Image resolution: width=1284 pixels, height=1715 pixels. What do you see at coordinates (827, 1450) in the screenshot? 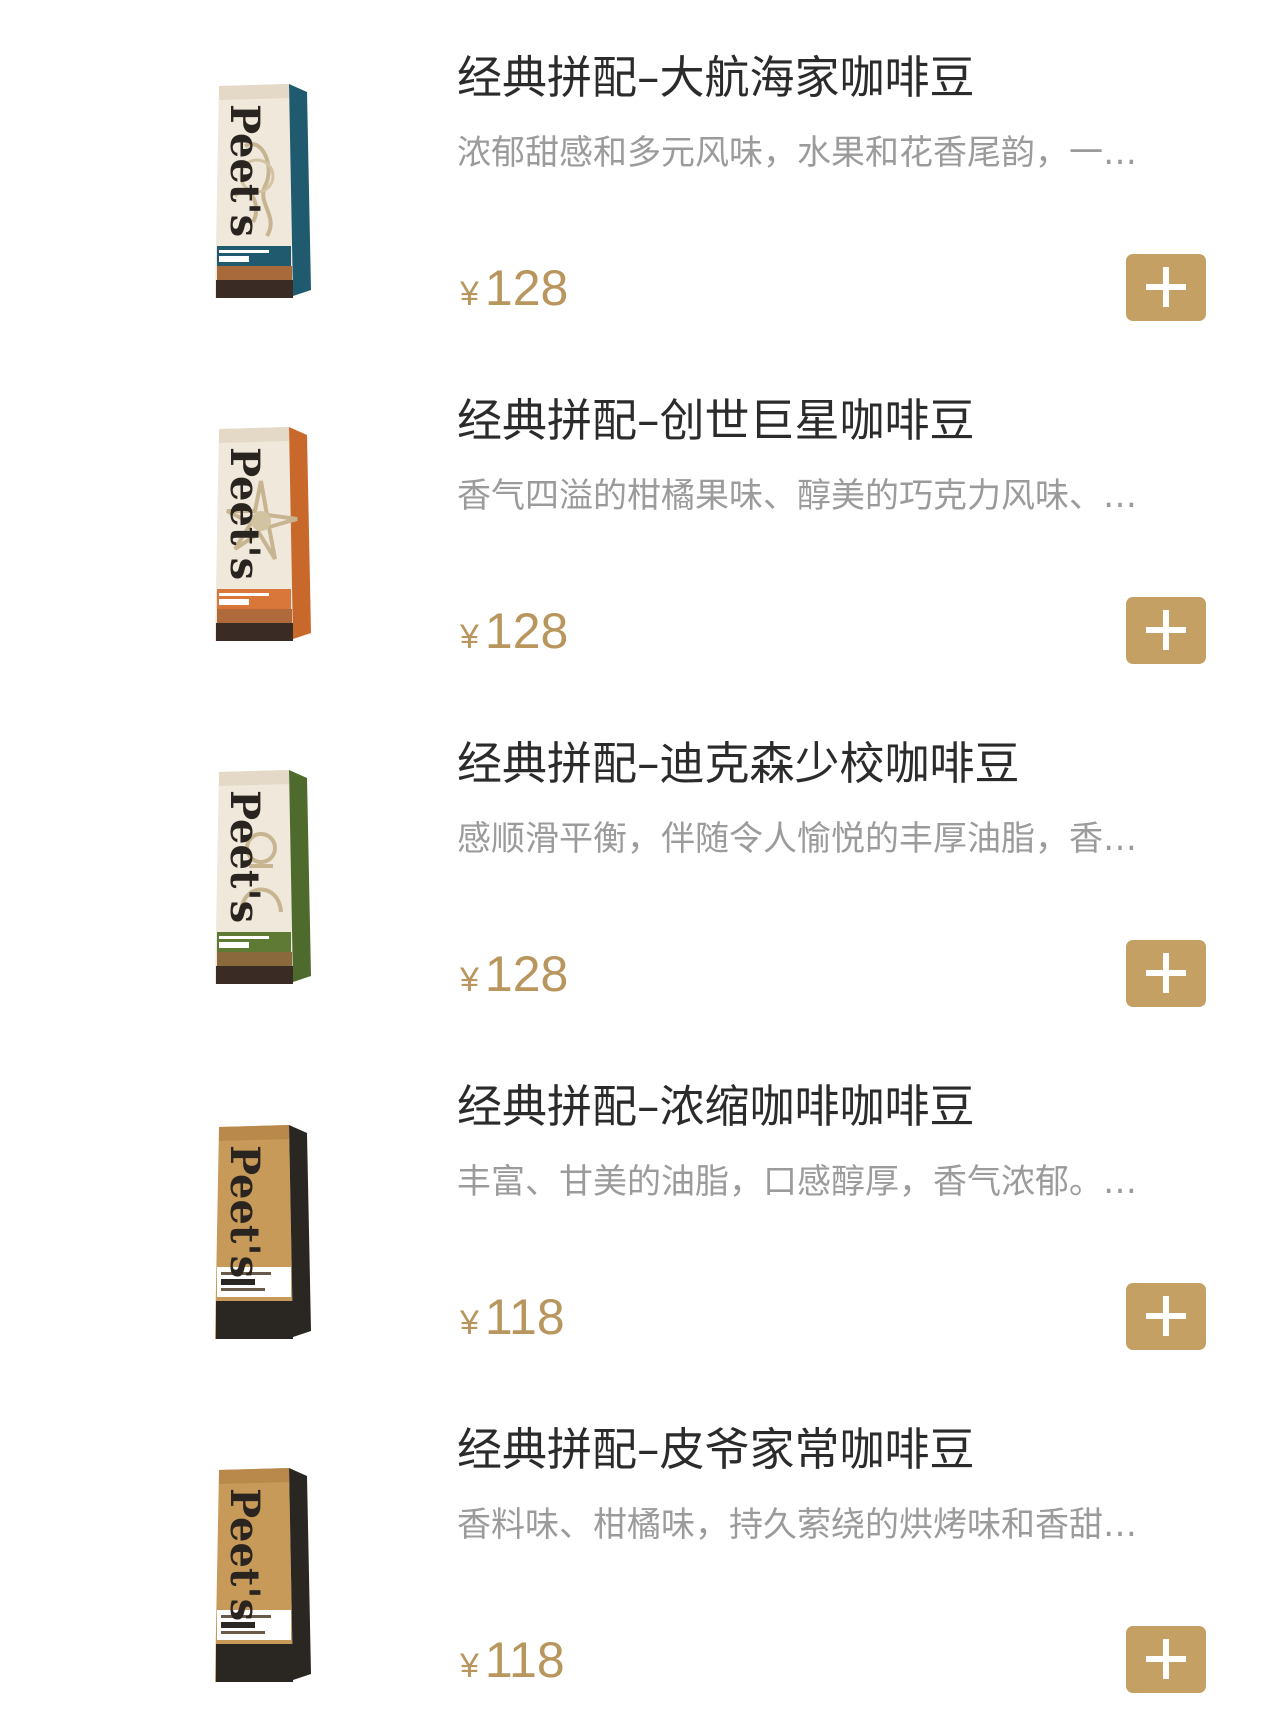
I see `product-name: 经典拼配–皮爷家常咖啡豆` at bounding box center [827, 1450].